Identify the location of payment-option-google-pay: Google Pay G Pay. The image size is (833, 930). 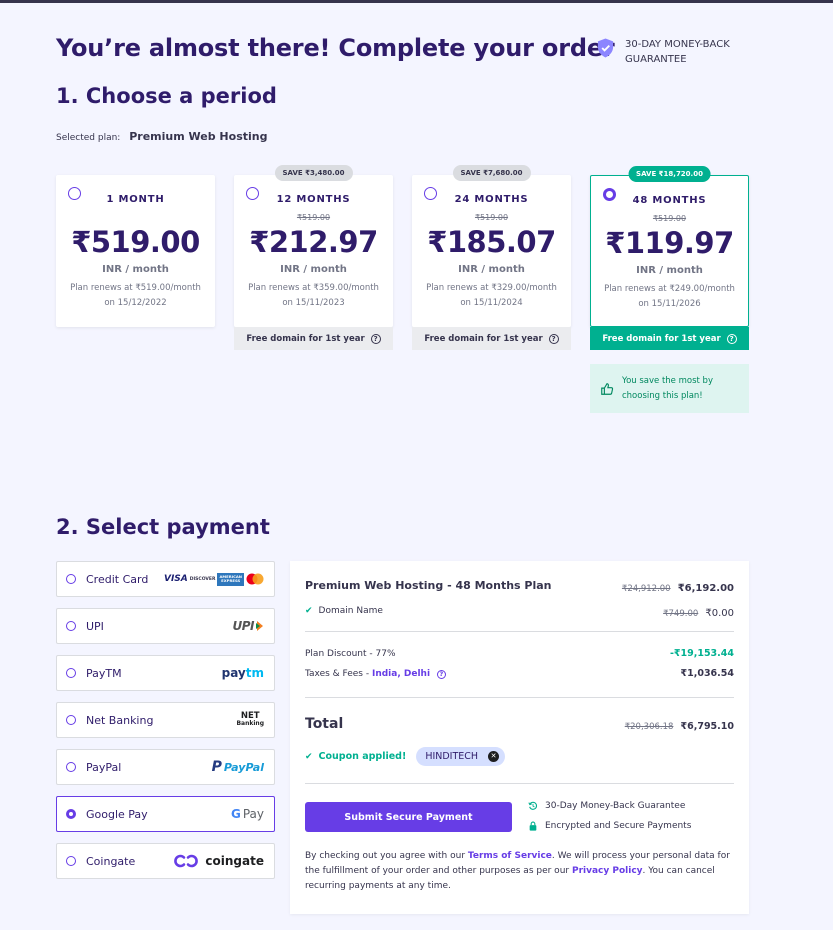
(165, 814).